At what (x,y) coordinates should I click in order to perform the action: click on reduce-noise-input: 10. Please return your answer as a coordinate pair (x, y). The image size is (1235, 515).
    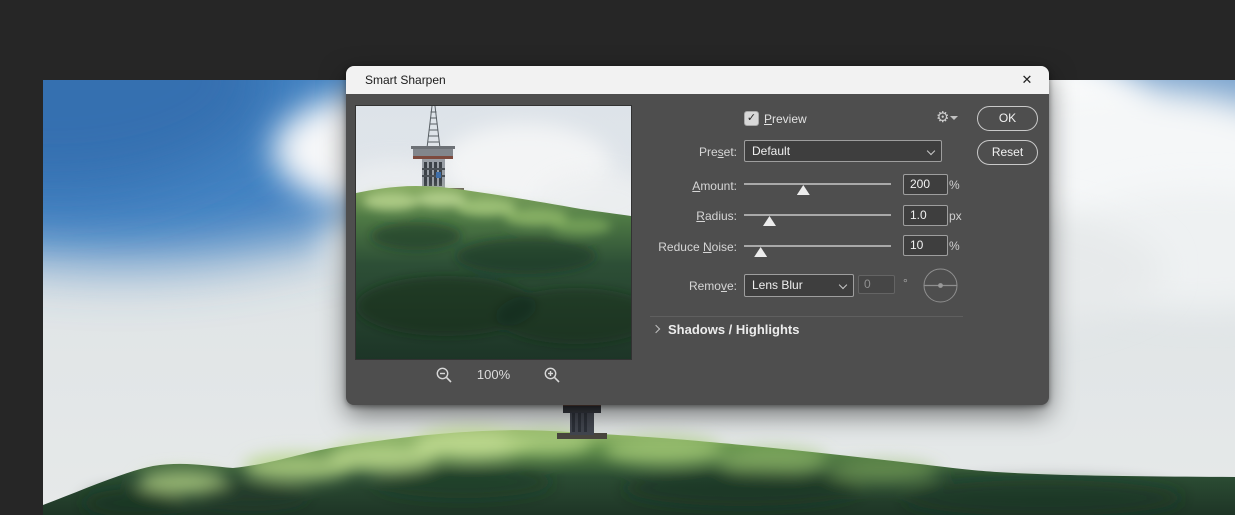
    Looking at the image, I should click on (925, 245).